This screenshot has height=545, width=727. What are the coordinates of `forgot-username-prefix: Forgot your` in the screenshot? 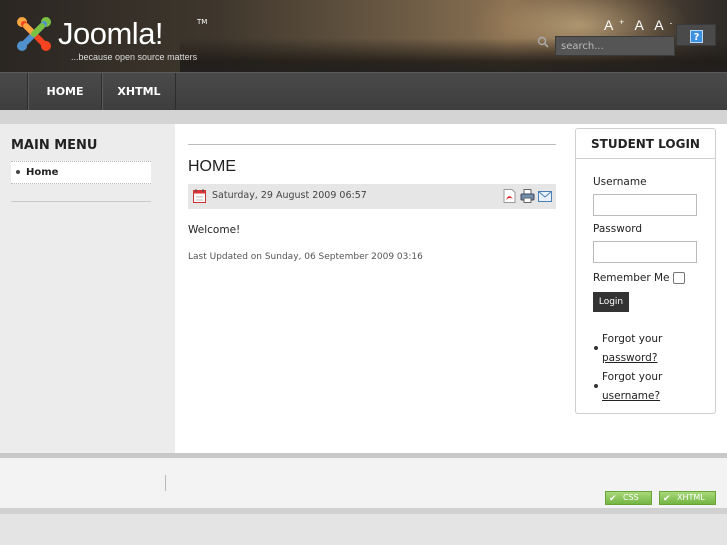 It's located at (632, 377).